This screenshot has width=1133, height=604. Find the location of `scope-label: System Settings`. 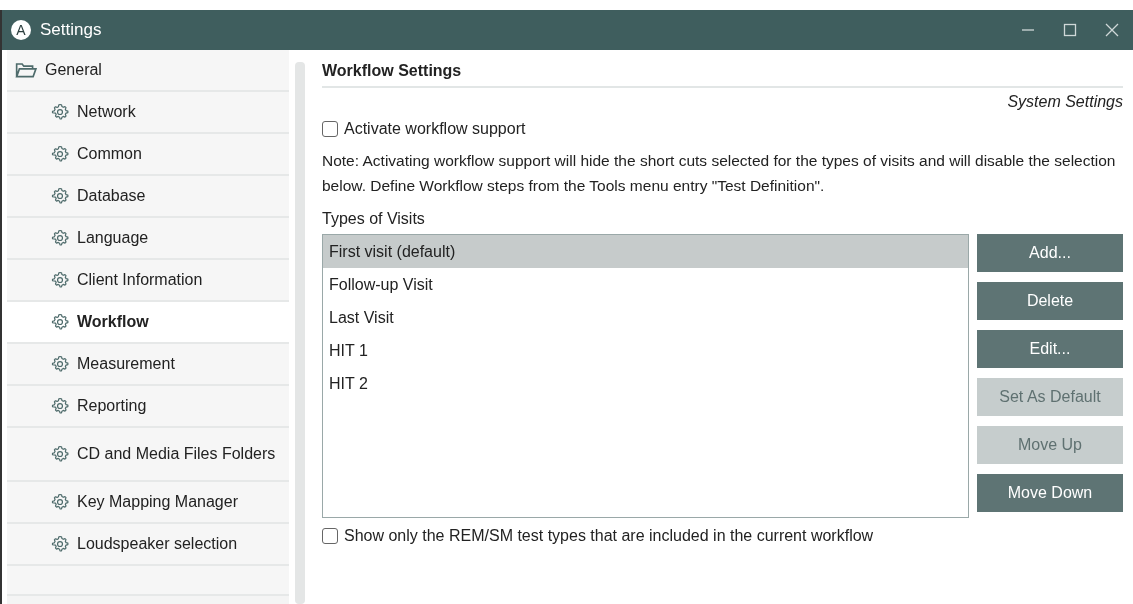

scope-label: System Settings is located at coordinates (1065, 102).